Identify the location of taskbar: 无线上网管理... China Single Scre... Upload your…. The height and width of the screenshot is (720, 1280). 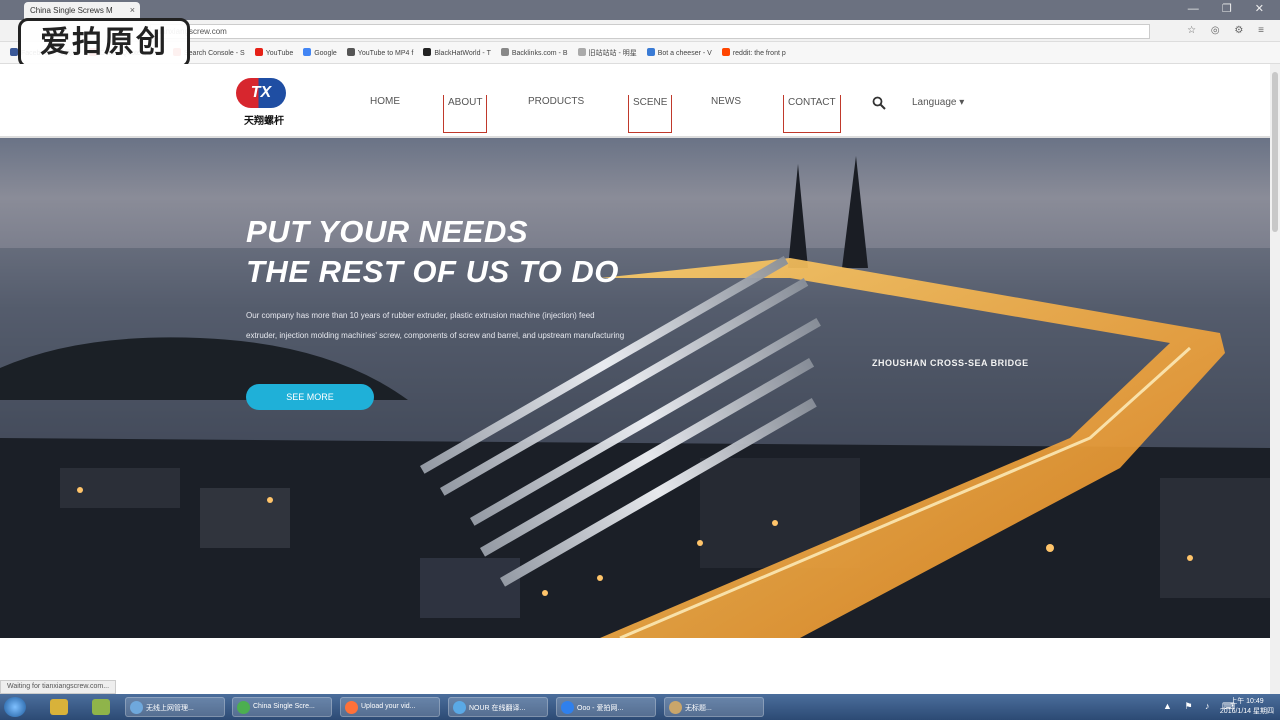
(640, 707).